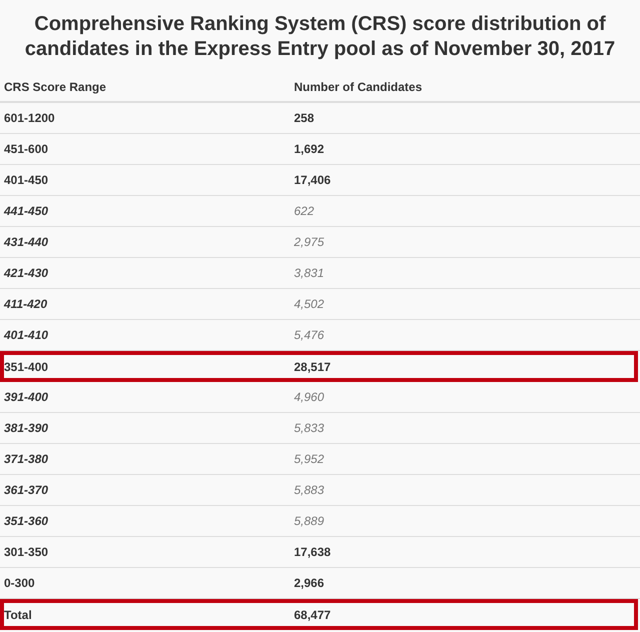  Describe the element at coordinates (312, 615) in the screenshot. I see `table-cell: 68,477` at that location.